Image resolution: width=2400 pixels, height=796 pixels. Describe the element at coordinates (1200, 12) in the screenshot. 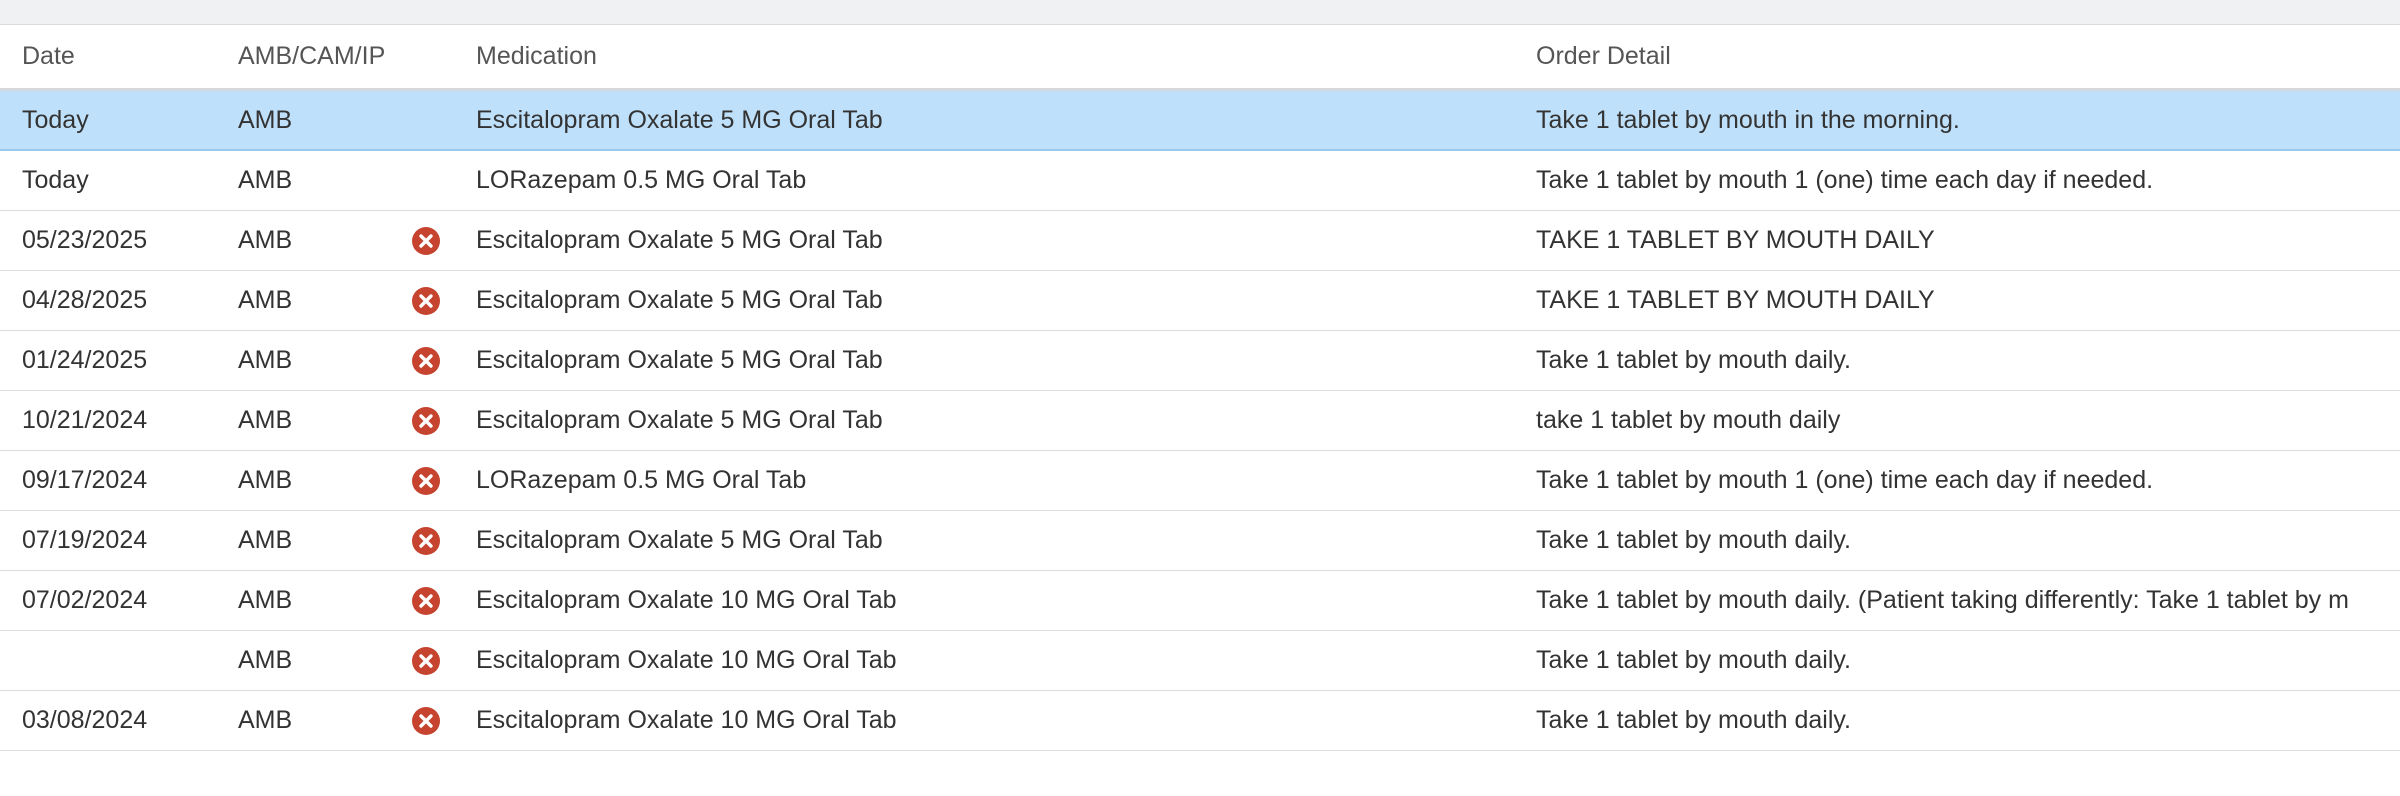

I see `top-toolbar-strip` at that location.